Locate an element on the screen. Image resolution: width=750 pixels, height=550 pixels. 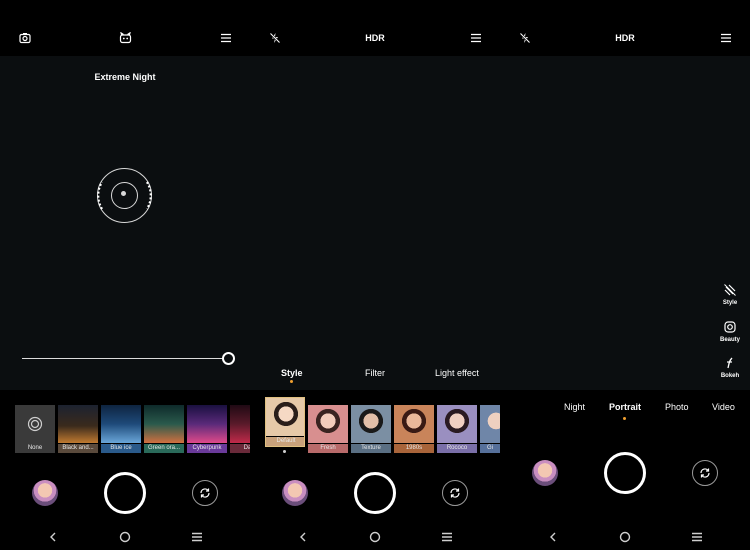
mode-night: Night is located at coordinates (574, 407).